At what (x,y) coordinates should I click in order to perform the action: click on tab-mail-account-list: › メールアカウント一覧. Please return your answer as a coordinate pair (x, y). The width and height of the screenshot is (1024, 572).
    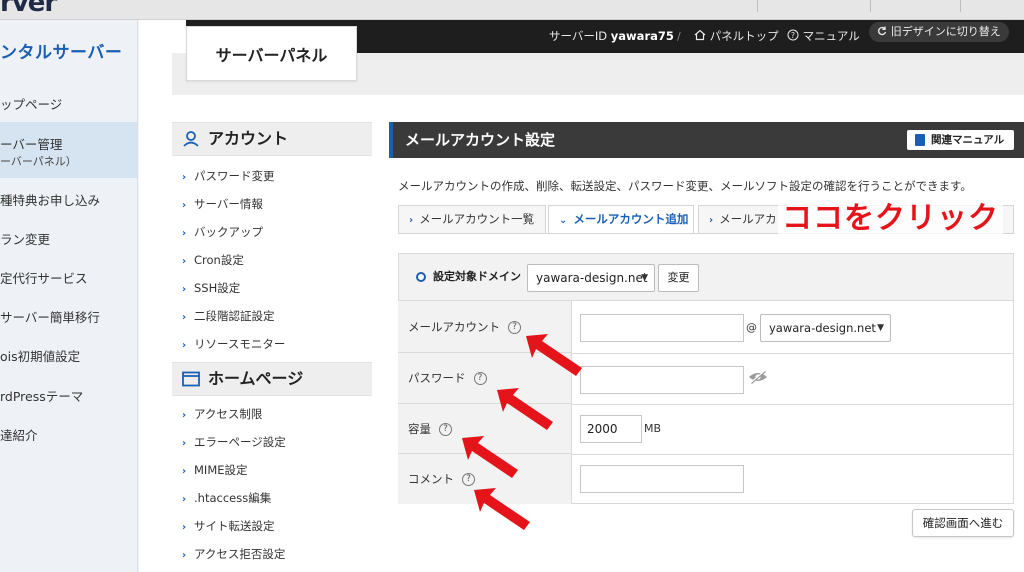
    Looking at the image, I should click on (472, 219).